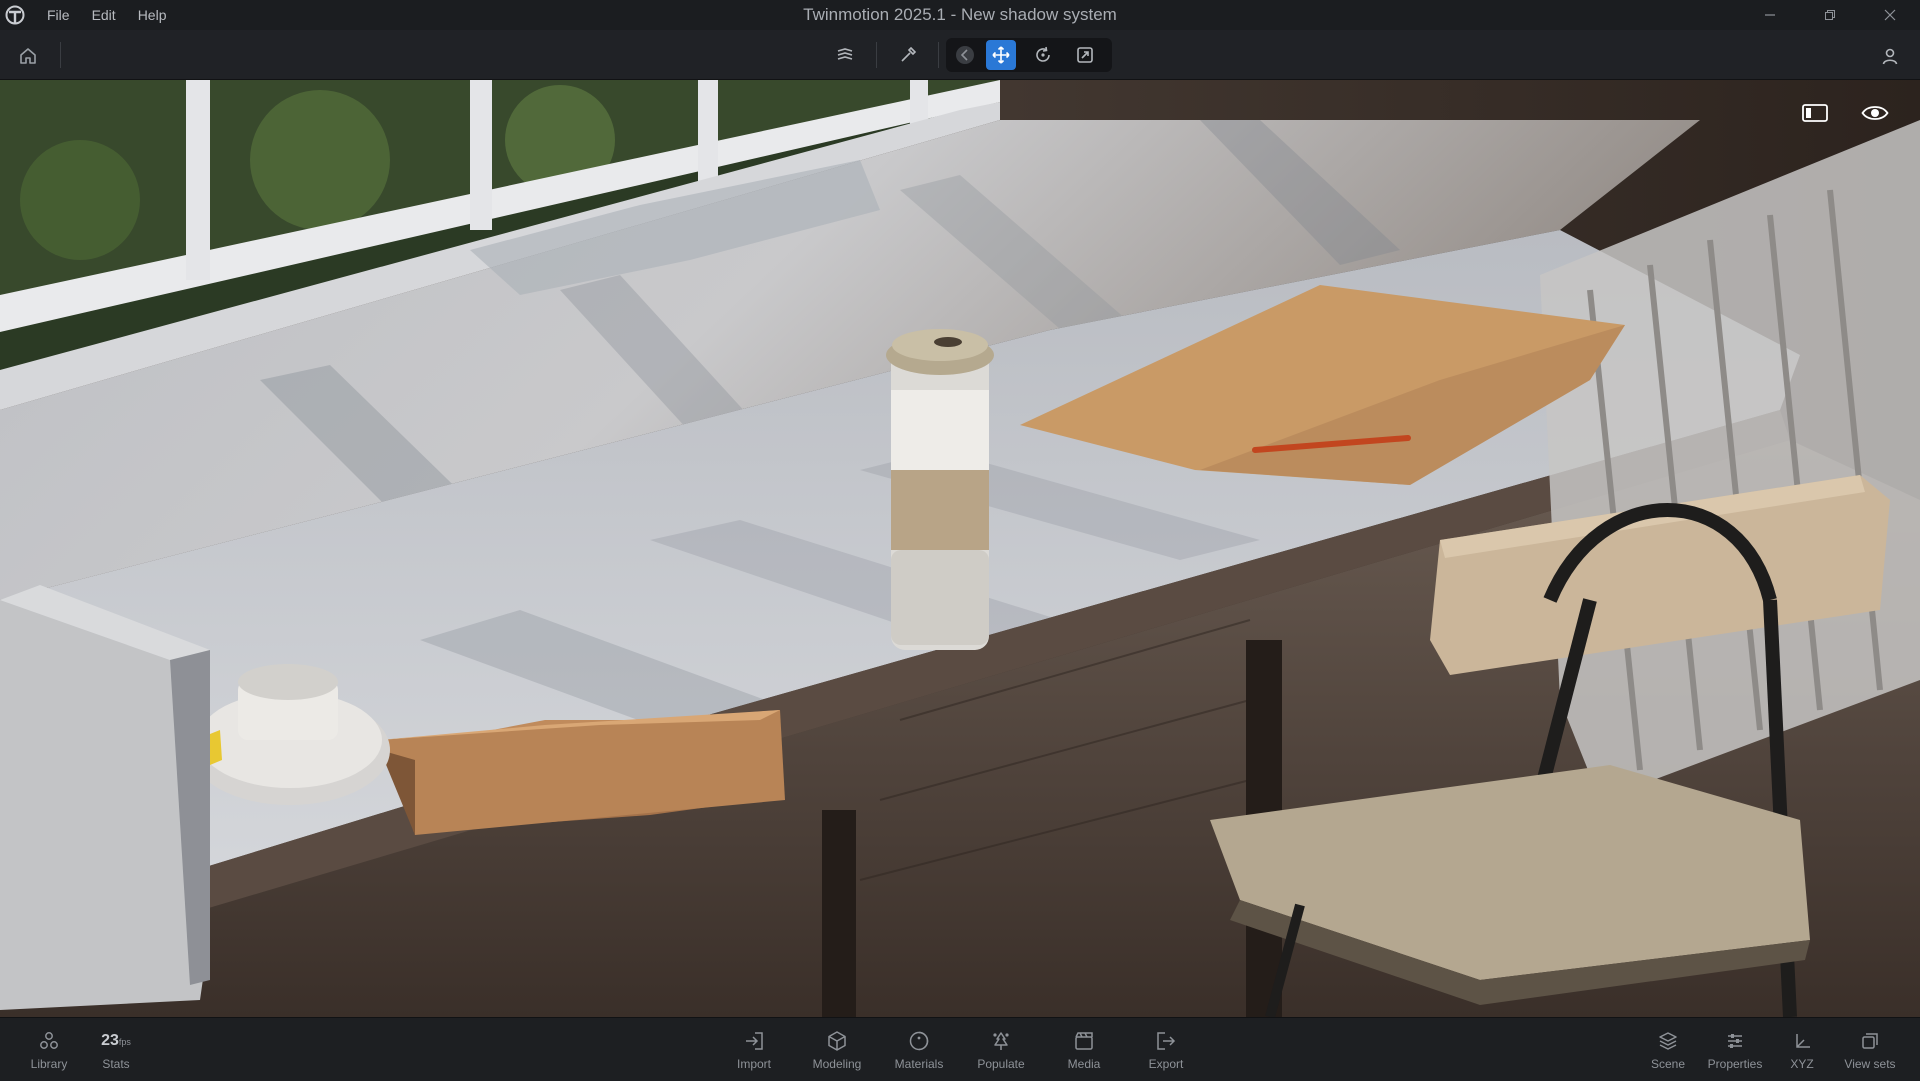 This screenshot has width=1920, height=1081. What do you see at coordinates (1735, 1041) in the screenshot?
I see `properties-icon` at bounding box center [1735, 1041].